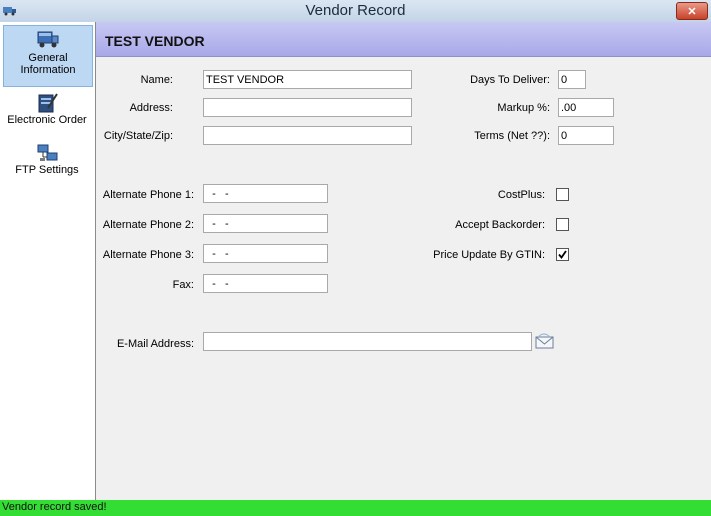 This screenshot has height=516, width=711. I want to click on days-to-deliver-label: Days To Deliver:, so click(510, 80).